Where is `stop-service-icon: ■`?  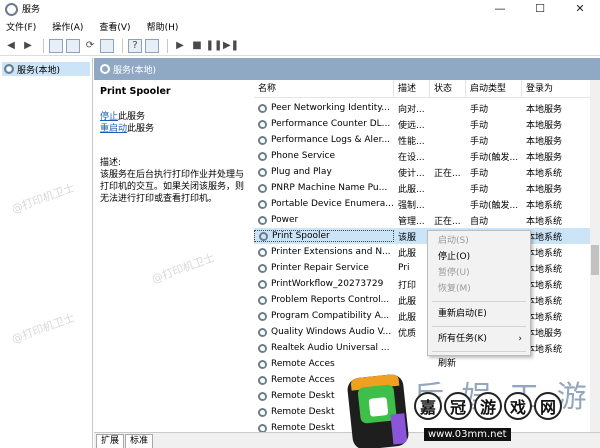
stop-service-icon: ■ is located at coordinates (197, 46).